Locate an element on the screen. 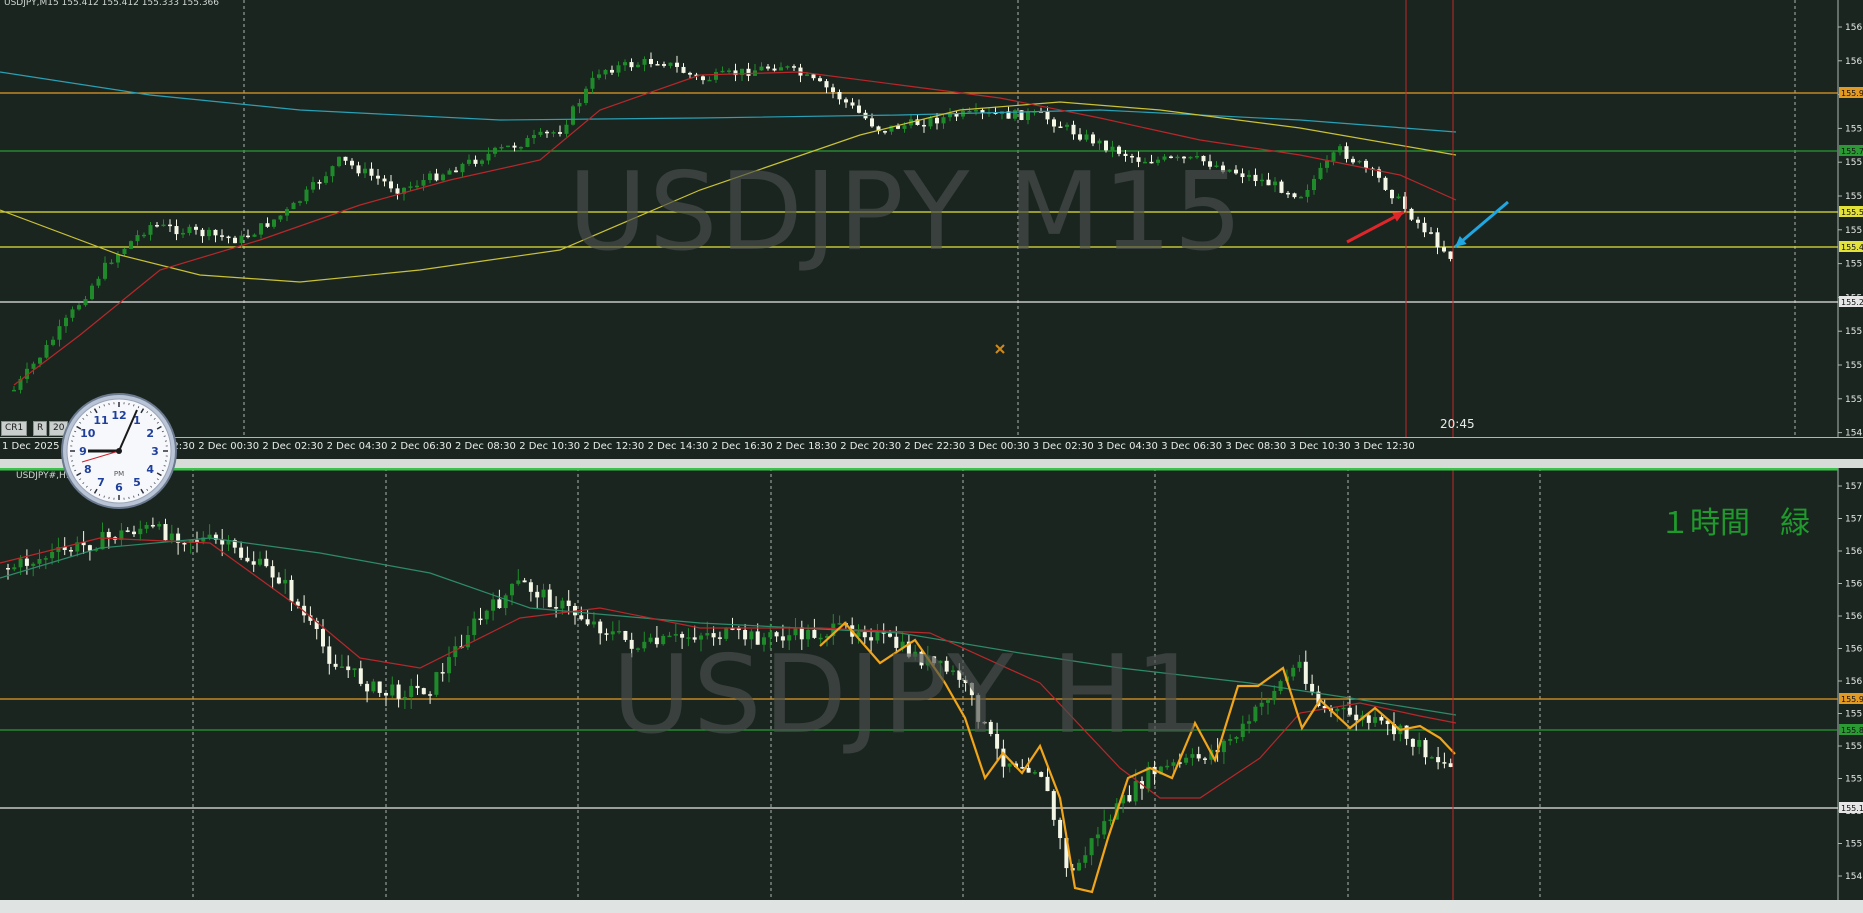  price-label: 155.4 is located at coordinates (1854, 265).